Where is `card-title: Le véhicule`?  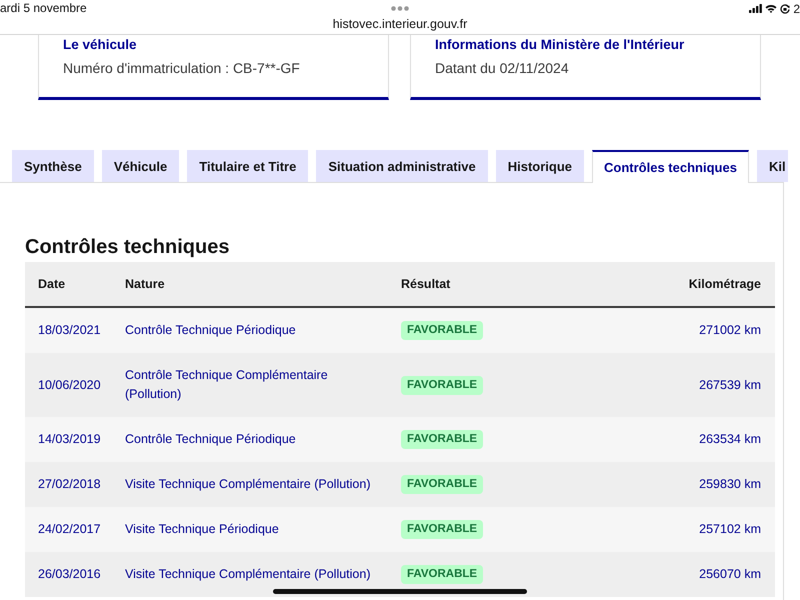
card-title: Le véhicule is located at coordinates (100, 45).